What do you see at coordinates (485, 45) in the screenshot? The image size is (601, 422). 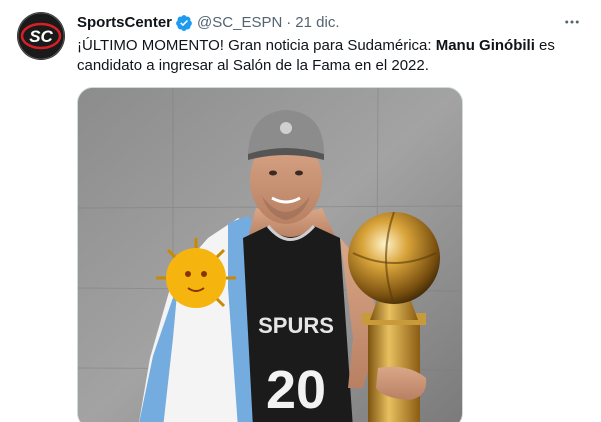 I see `tweet-text-highlight: Manu Ginóbili` at bounding box center [485, 45].